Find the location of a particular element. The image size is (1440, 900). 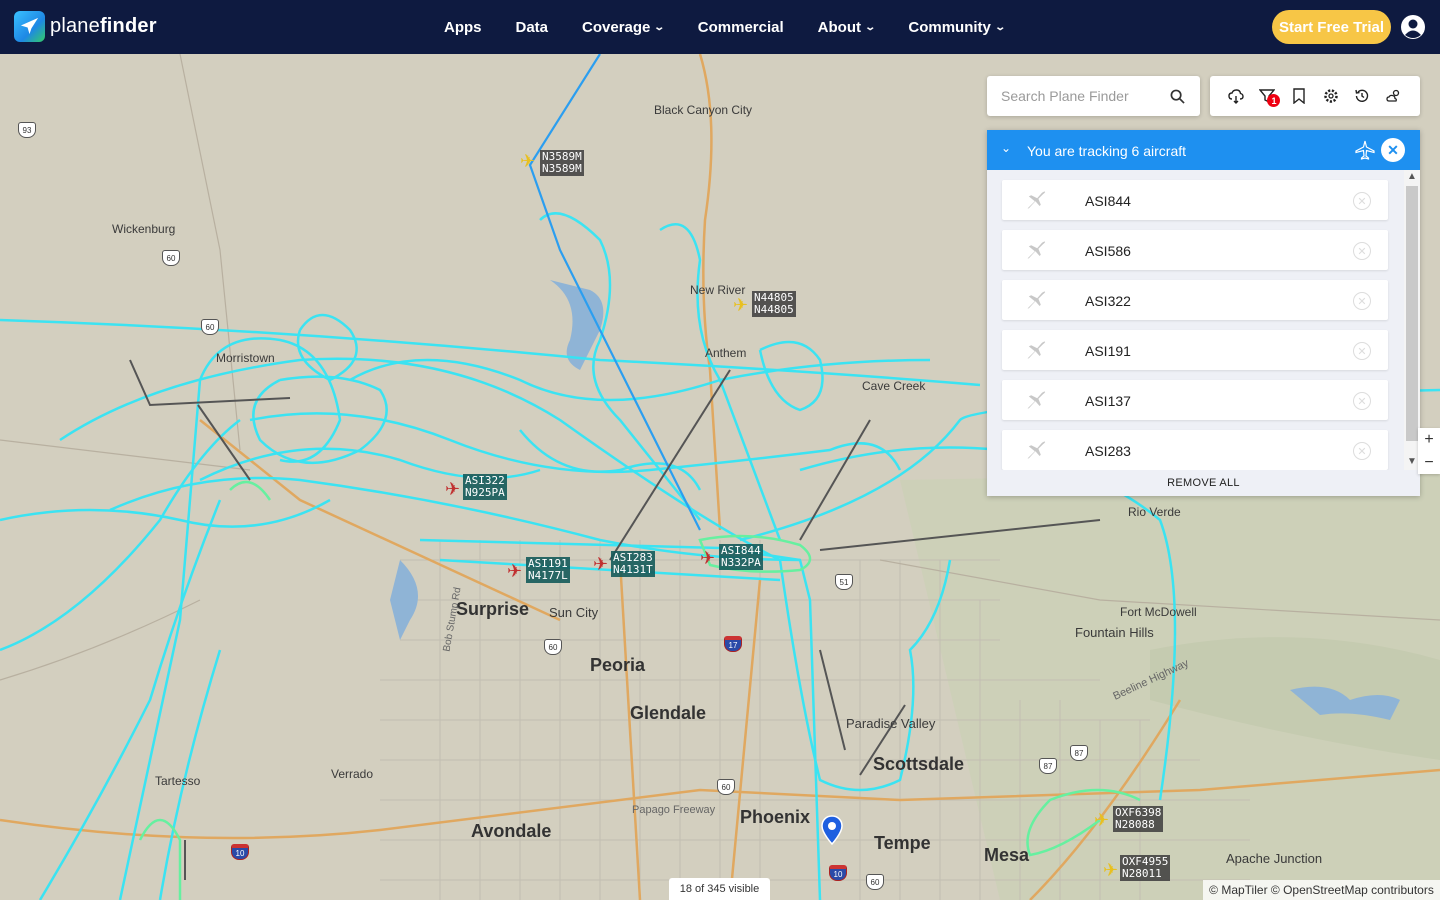

place-label: Fort McDowell is located at coordinates (1158, 612).